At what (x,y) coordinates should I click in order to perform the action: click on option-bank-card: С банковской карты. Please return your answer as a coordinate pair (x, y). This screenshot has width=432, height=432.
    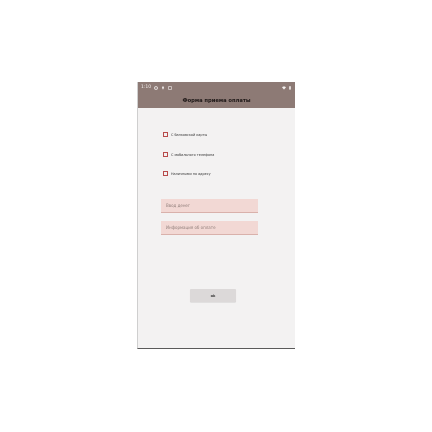
    Looking at the image, I should click on (185, 134).